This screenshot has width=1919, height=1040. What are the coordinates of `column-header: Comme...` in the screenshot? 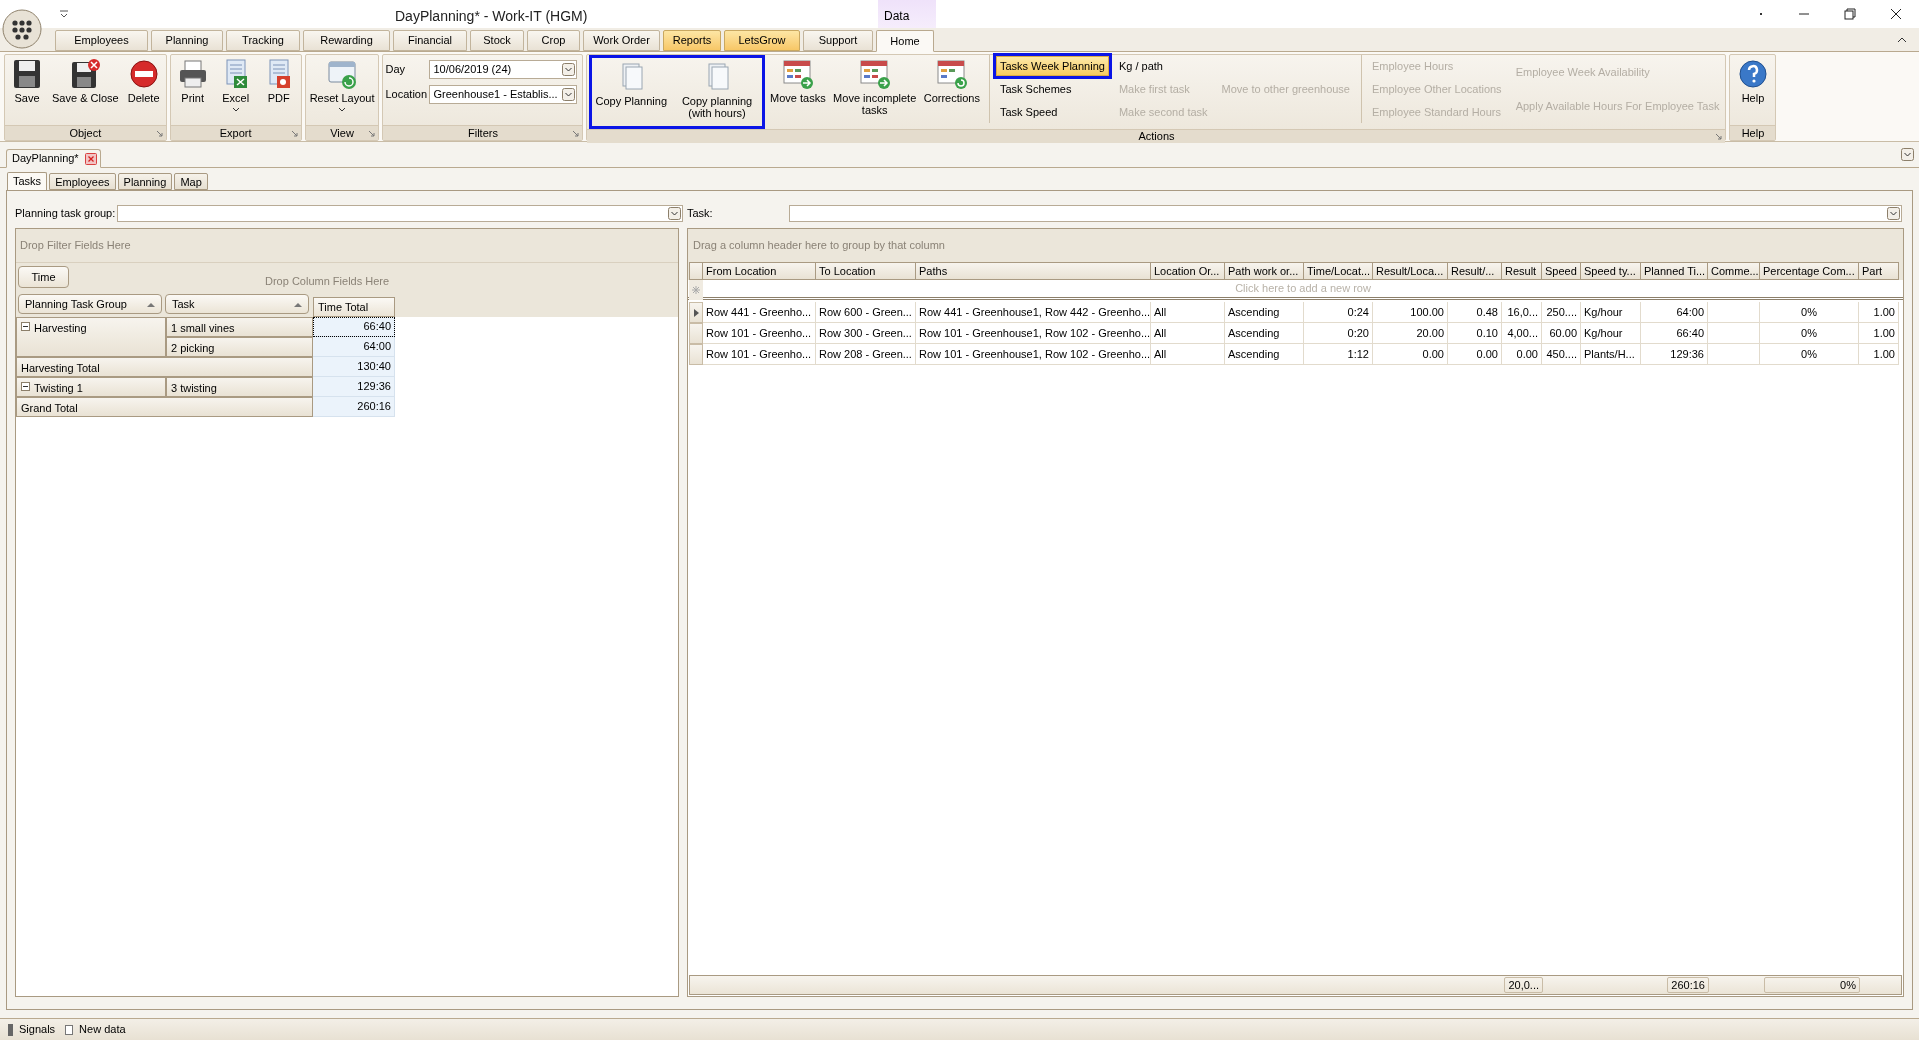 It's located at (1734, 271).